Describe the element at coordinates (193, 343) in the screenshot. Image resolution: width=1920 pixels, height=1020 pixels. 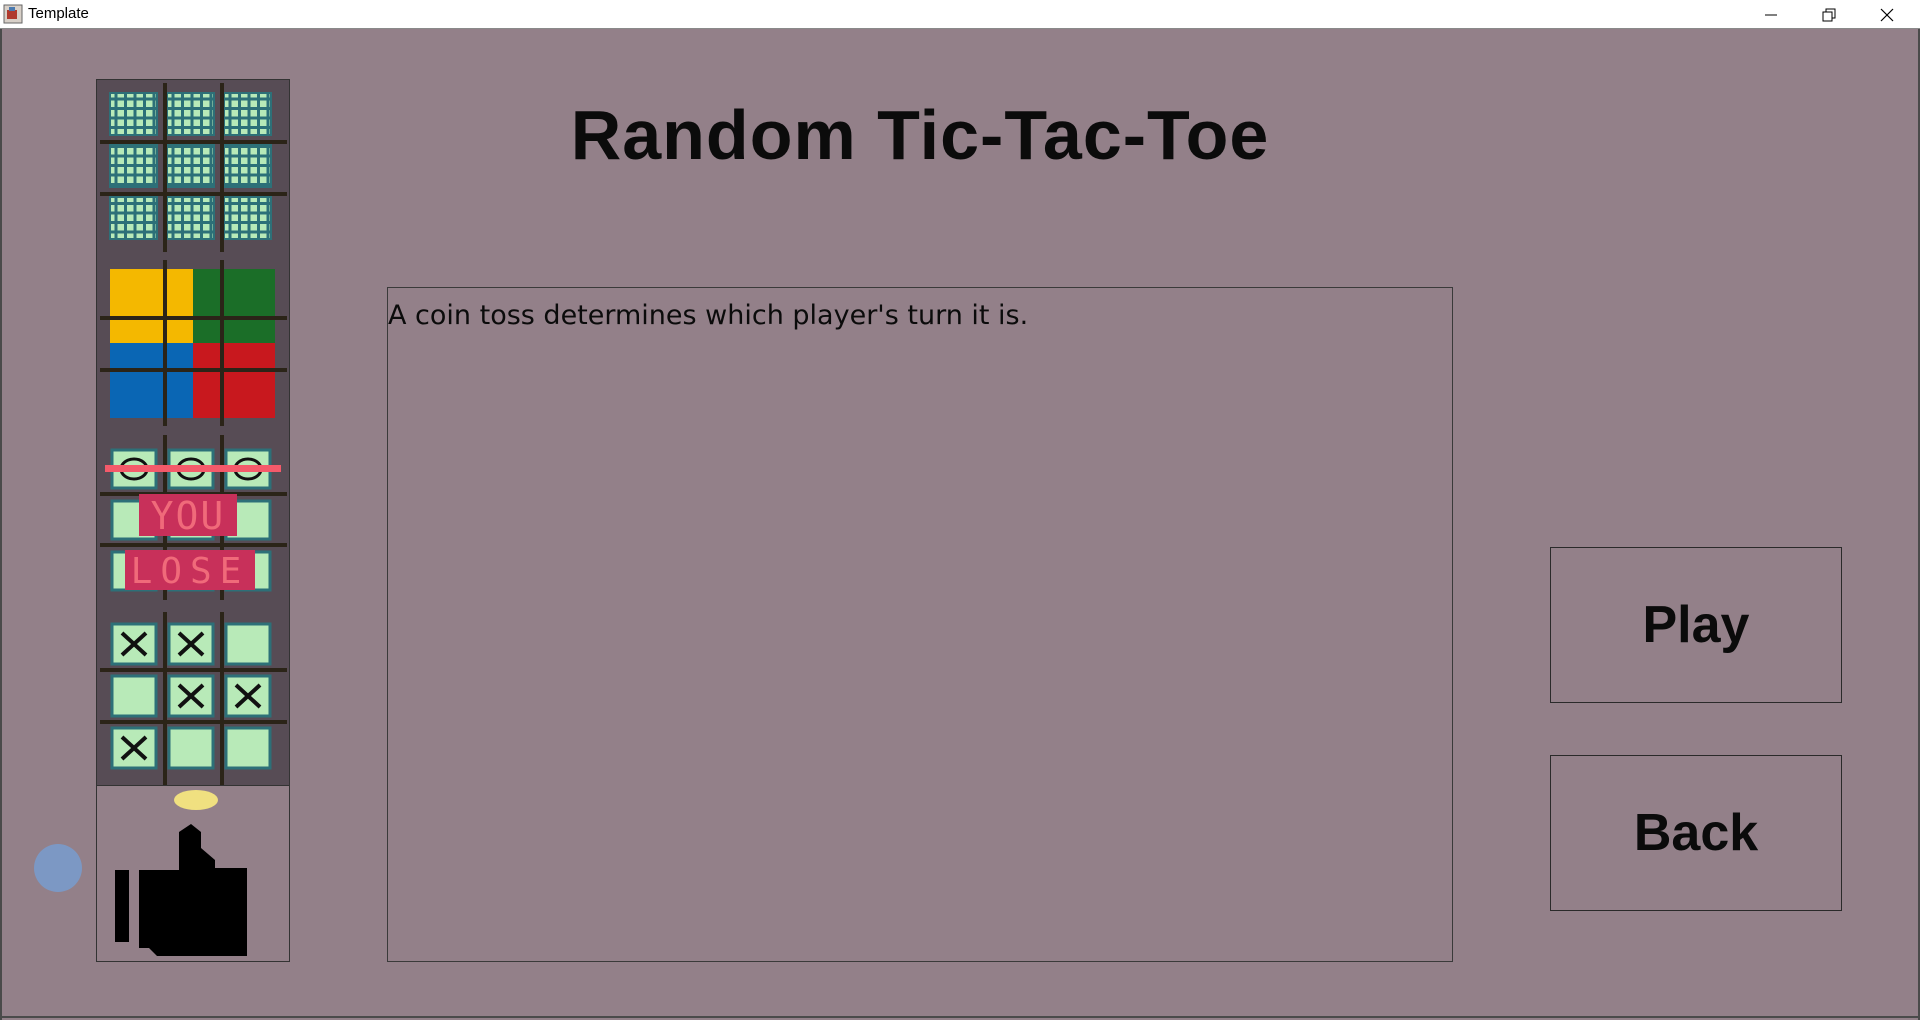
I see `board-color-preview` at that location.